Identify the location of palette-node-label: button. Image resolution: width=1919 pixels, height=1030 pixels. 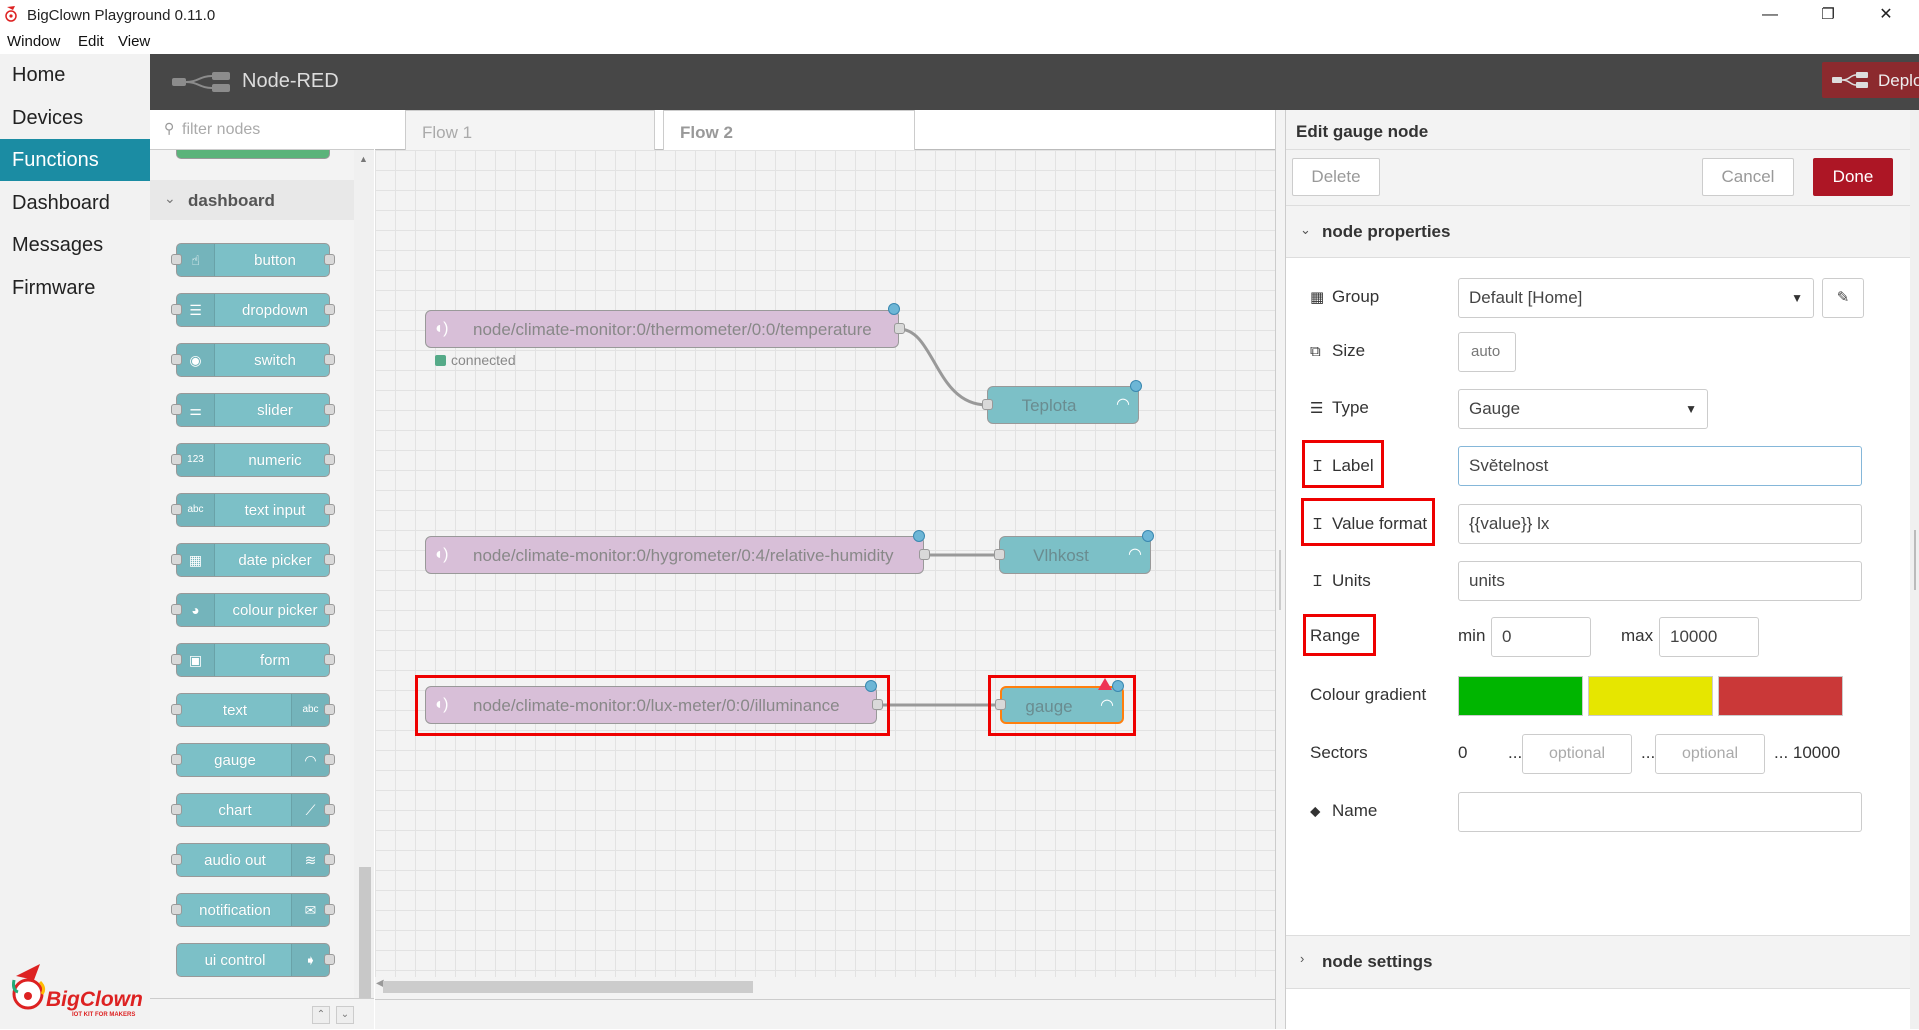
(275, 260).